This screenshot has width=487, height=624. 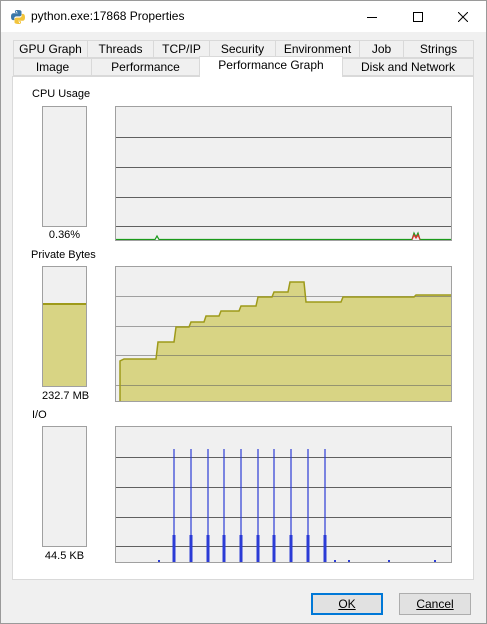 What do you see at coordinates (408, 67) in the screenshot?
I see `tab-disk-and-network: Disk and Network` at bounding box center [408, 67].